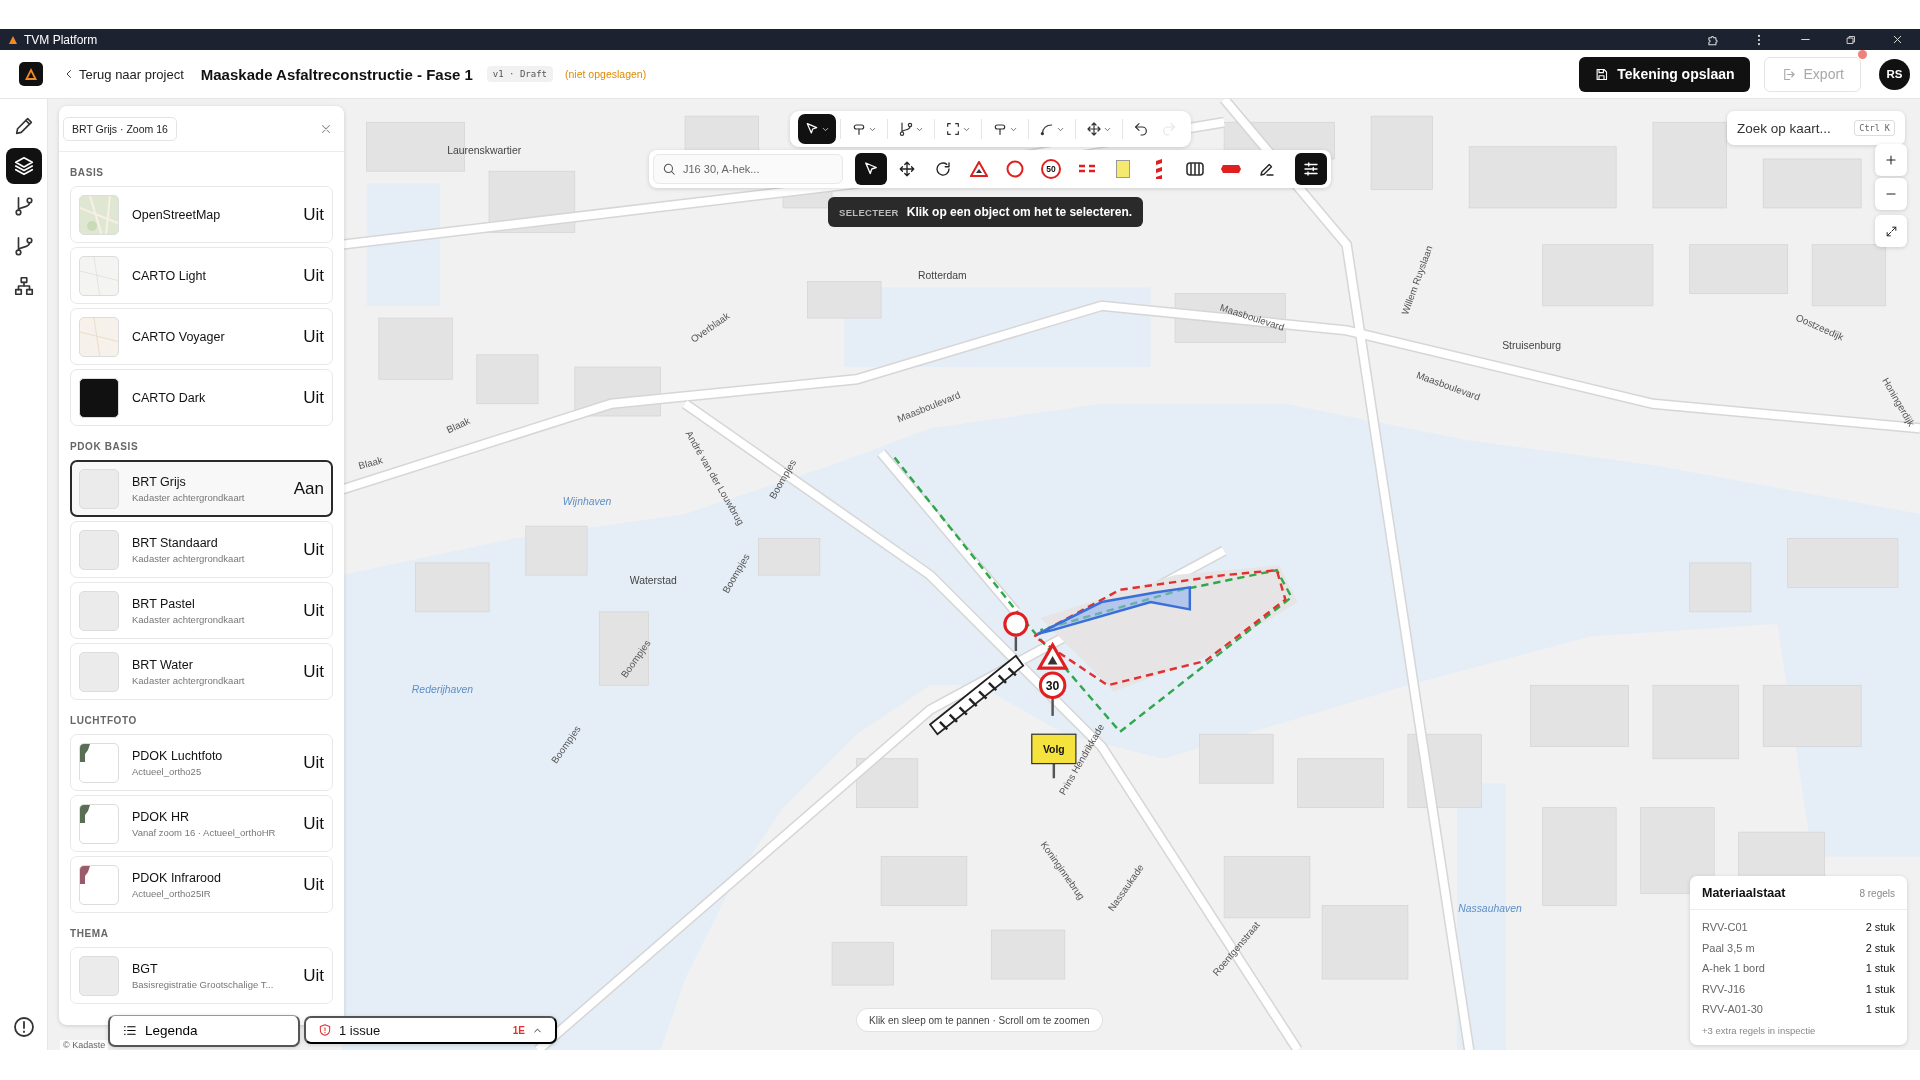 The width and height of the screenshot is (1920, 1080). I want to click on map-label: Waterstad, so click(653, 580).